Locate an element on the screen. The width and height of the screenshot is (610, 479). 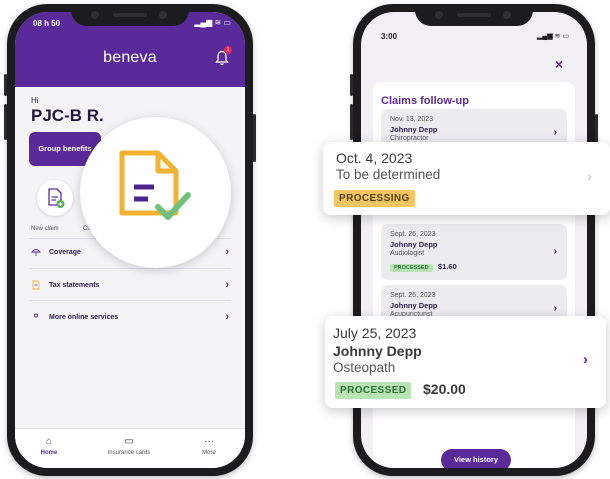
nav-home: ⌂ Home is located at coordinates (49, 446).